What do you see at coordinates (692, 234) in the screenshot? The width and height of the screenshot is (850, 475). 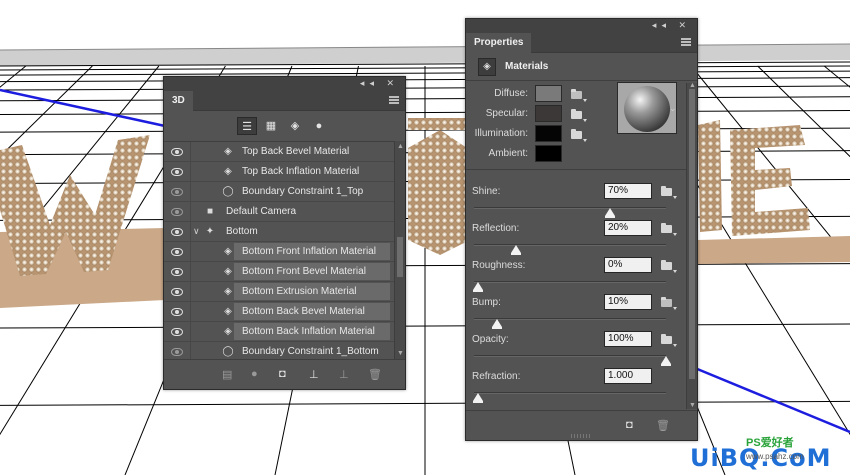 I see `properties-scrollbar-thumb` at bounding box center [692, 234].